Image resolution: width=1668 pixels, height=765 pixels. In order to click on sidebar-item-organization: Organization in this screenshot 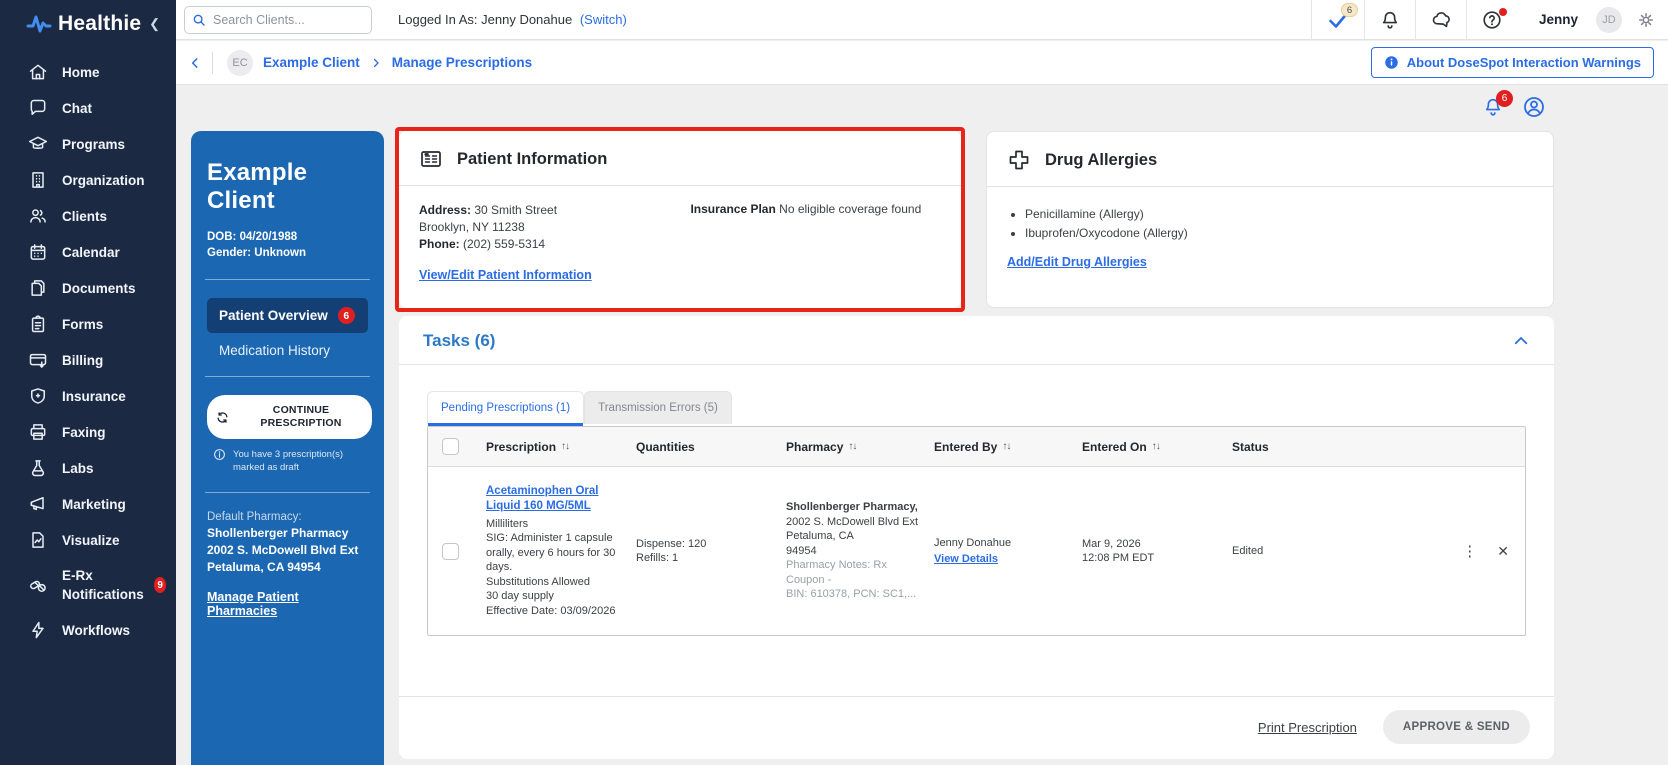, I will do `click(88, 180)`.